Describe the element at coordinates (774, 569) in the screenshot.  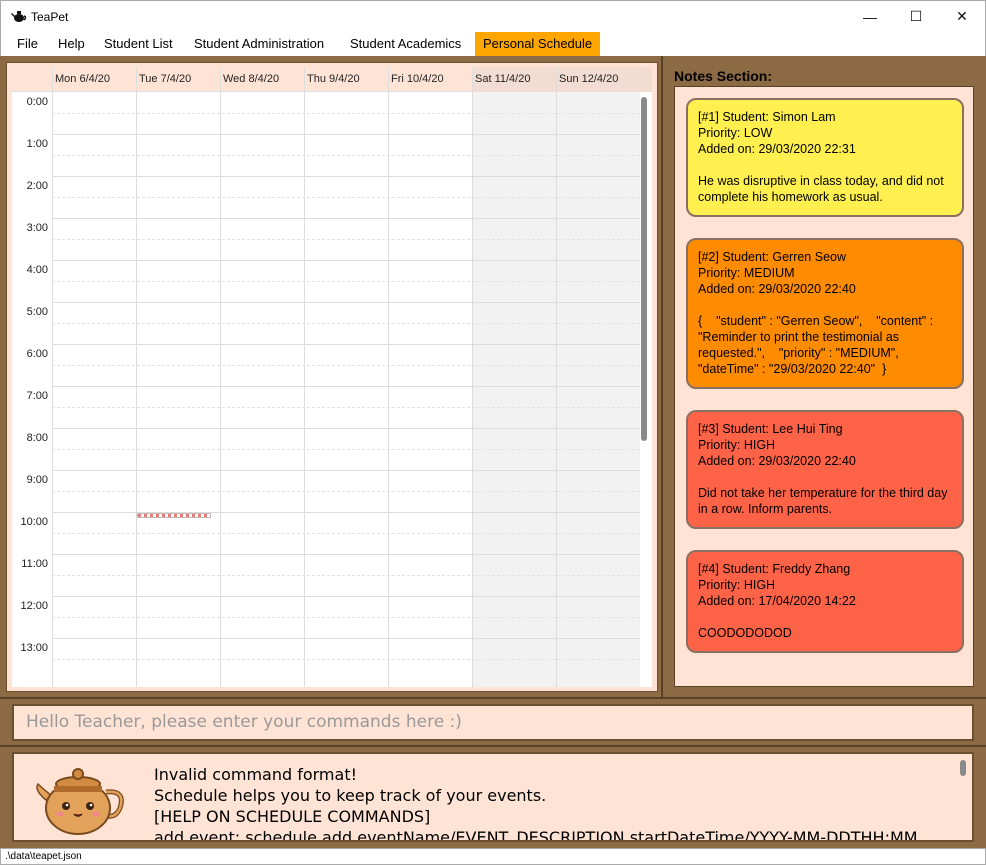
I see `note-header: [#4] Student: Freddy Zhang` at that location.